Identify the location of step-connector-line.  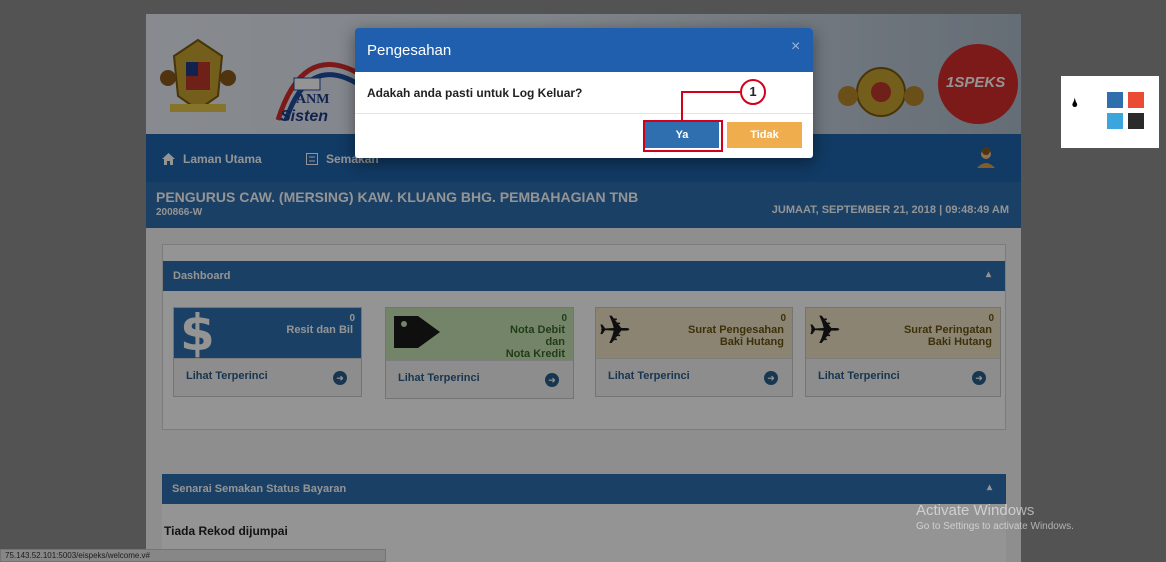
(710, 106).